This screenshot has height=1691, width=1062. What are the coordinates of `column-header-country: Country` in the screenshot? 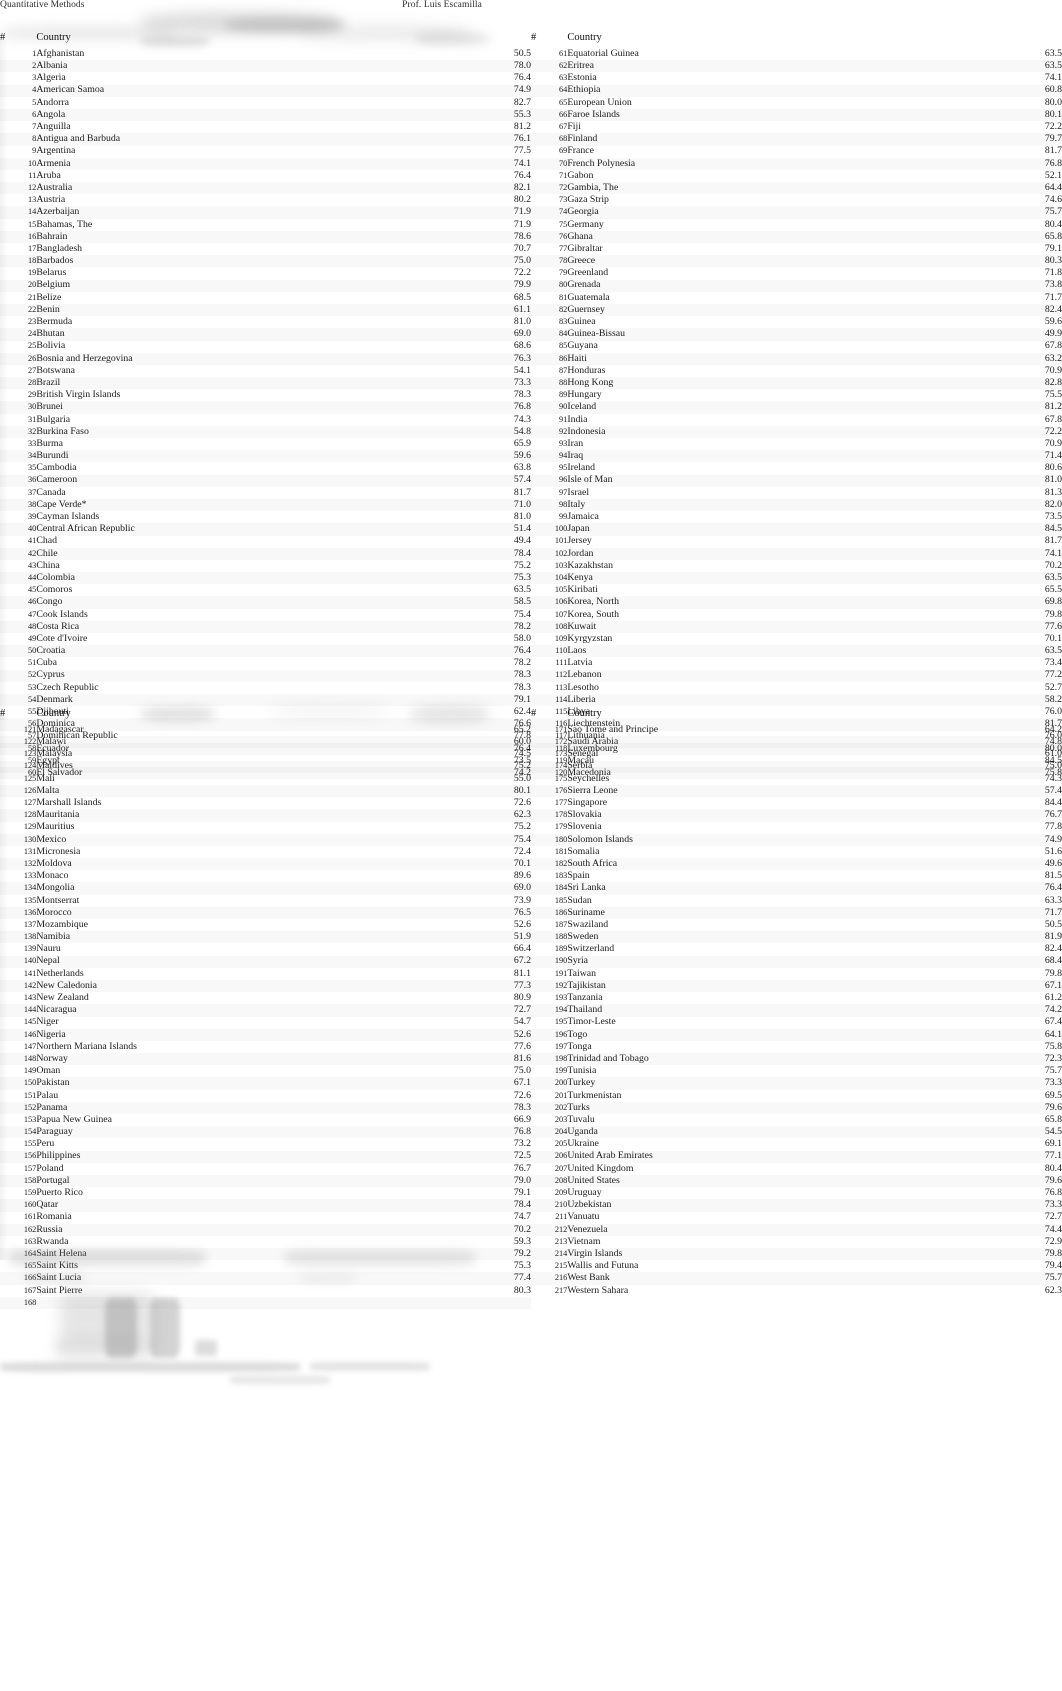 It's located at (53, 37).